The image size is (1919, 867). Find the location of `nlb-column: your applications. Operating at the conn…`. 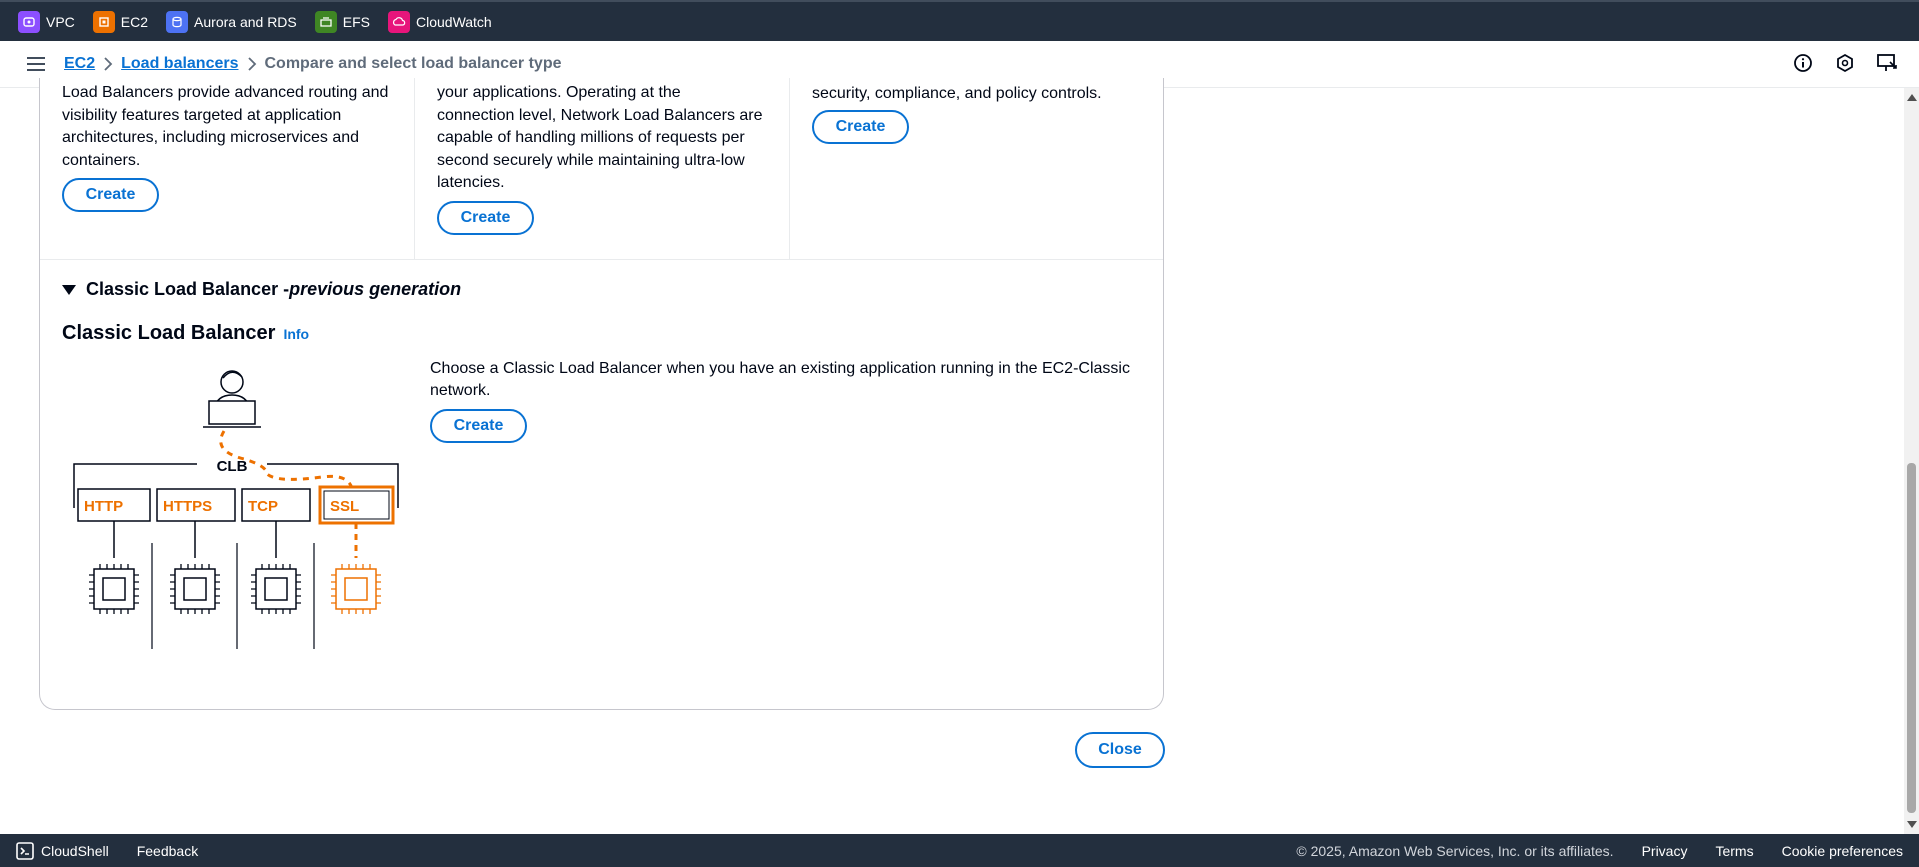

nlb-column: your applications. Operating at the conn… is located at coordinates (609, 169).